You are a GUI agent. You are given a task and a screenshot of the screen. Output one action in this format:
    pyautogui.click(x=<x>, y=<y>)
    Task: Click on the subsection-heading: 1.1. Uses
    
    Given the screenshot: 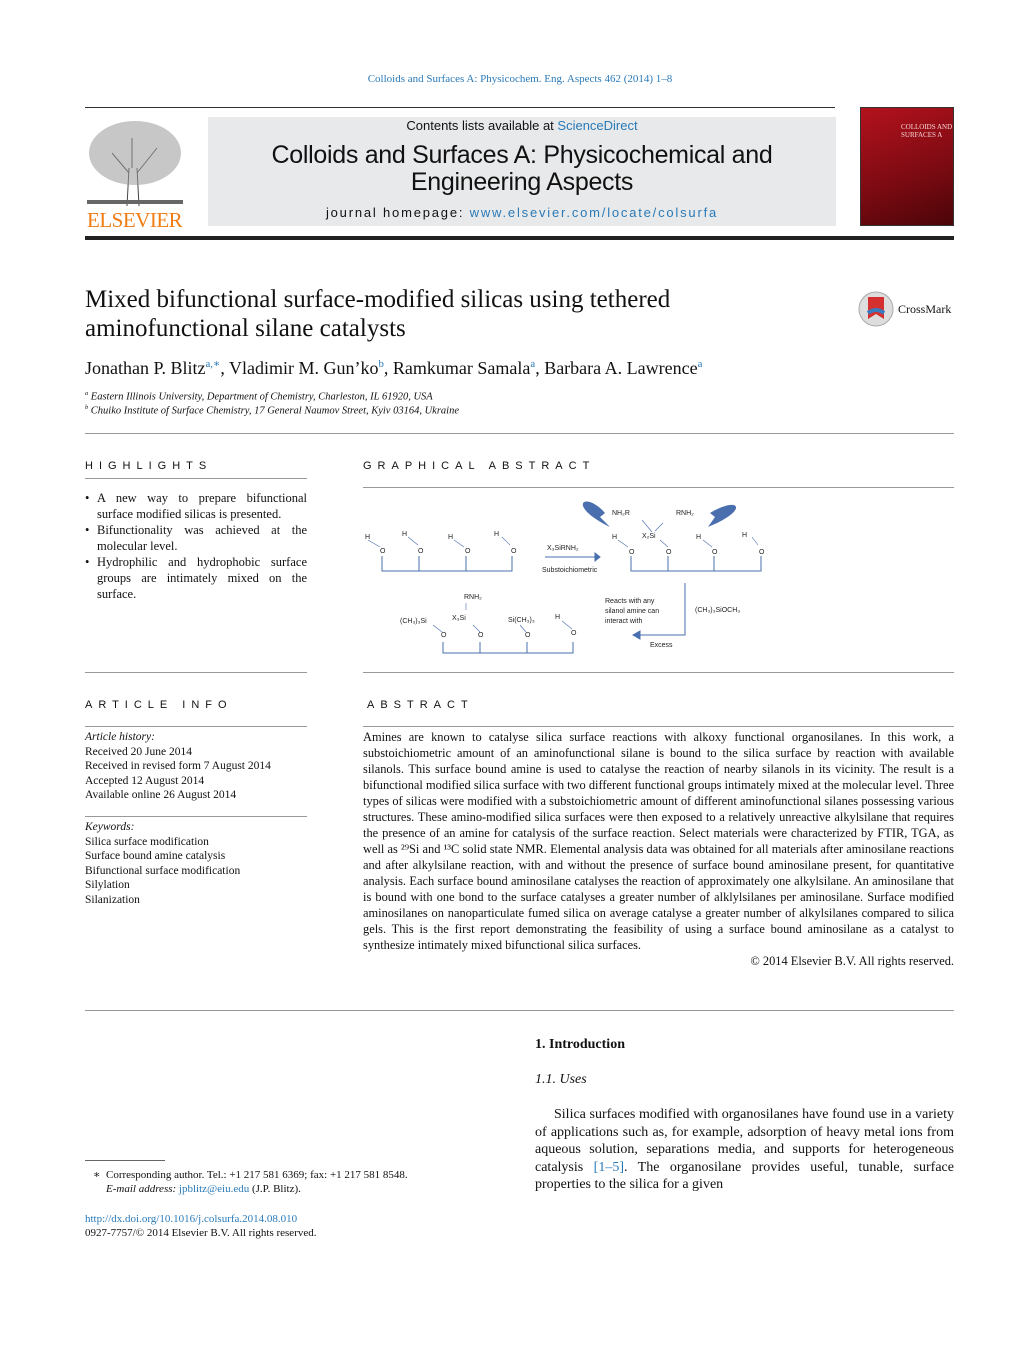 What is the action you would take?
    pyautogui.click(x=561, y=1079)
    